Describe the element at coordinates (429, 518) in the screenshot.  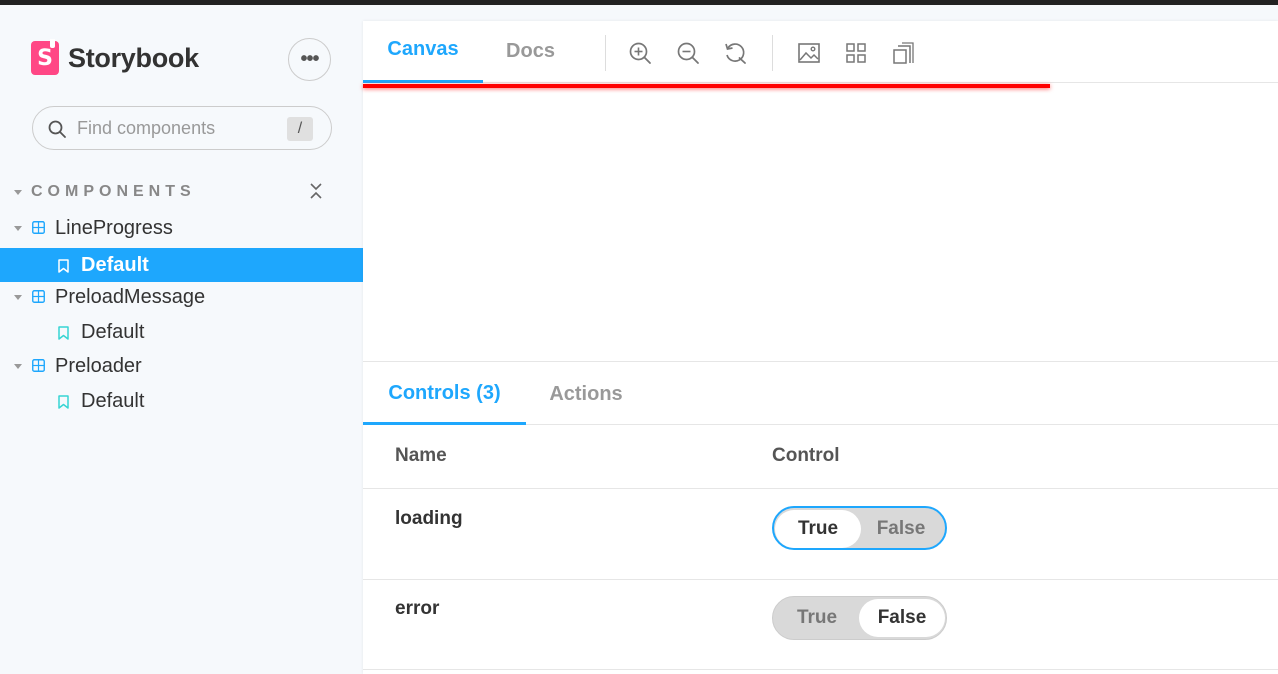
I see `arg-name: loading` at that location.